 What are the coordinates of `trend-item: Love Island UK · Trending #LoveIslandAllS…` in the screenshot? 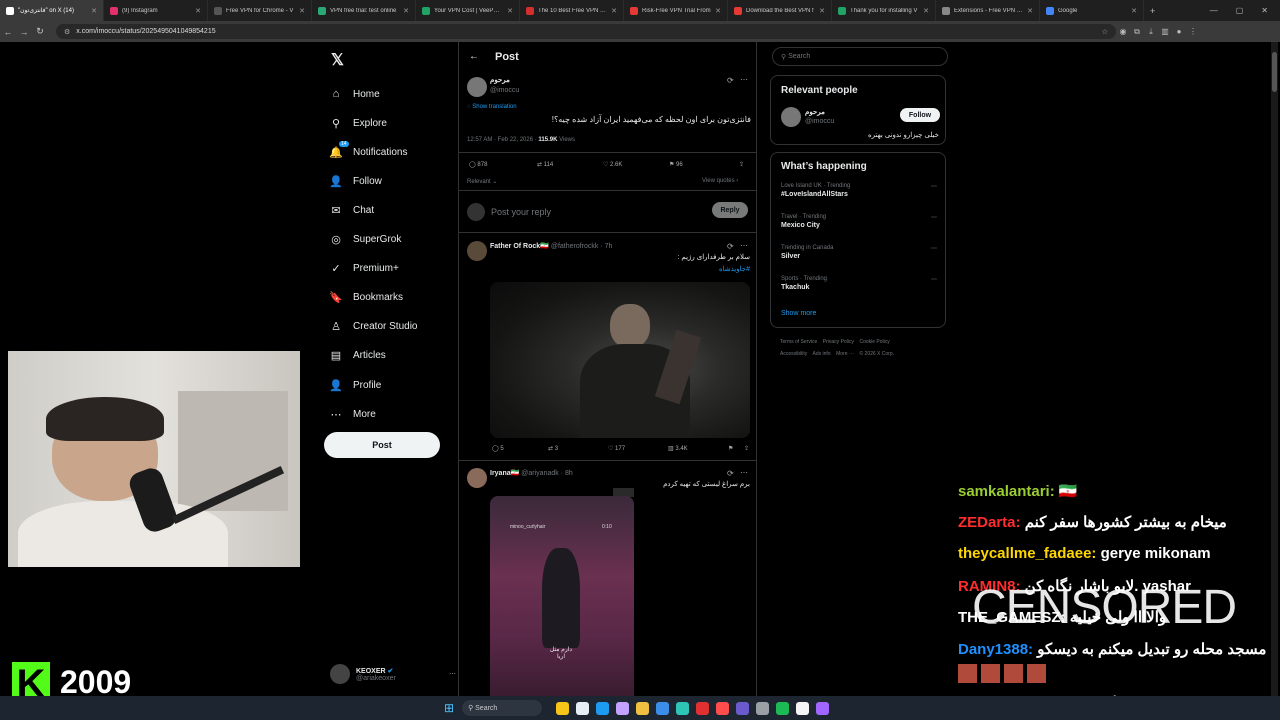 It's located at (859, 190).